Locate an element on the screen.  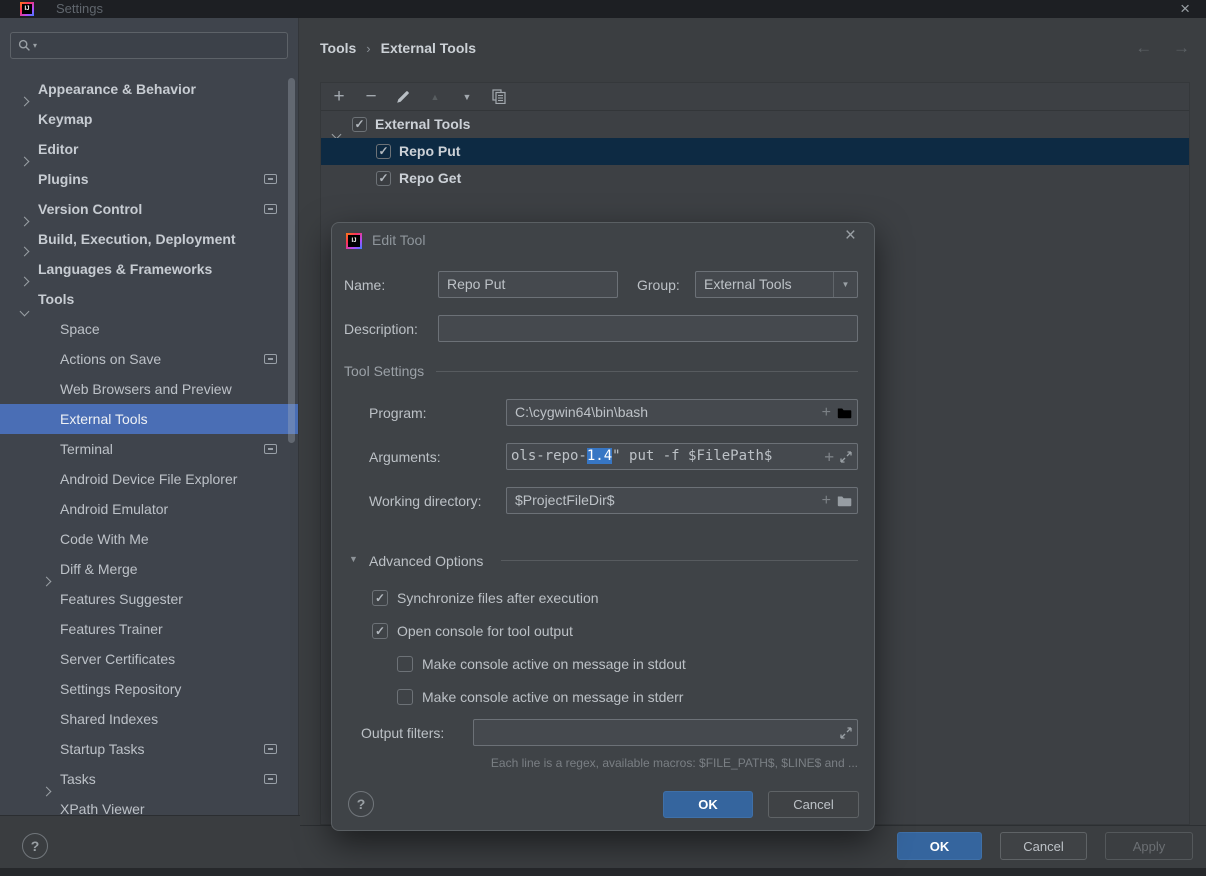
history-nav: ← → is located at coordinates (1154, 48).